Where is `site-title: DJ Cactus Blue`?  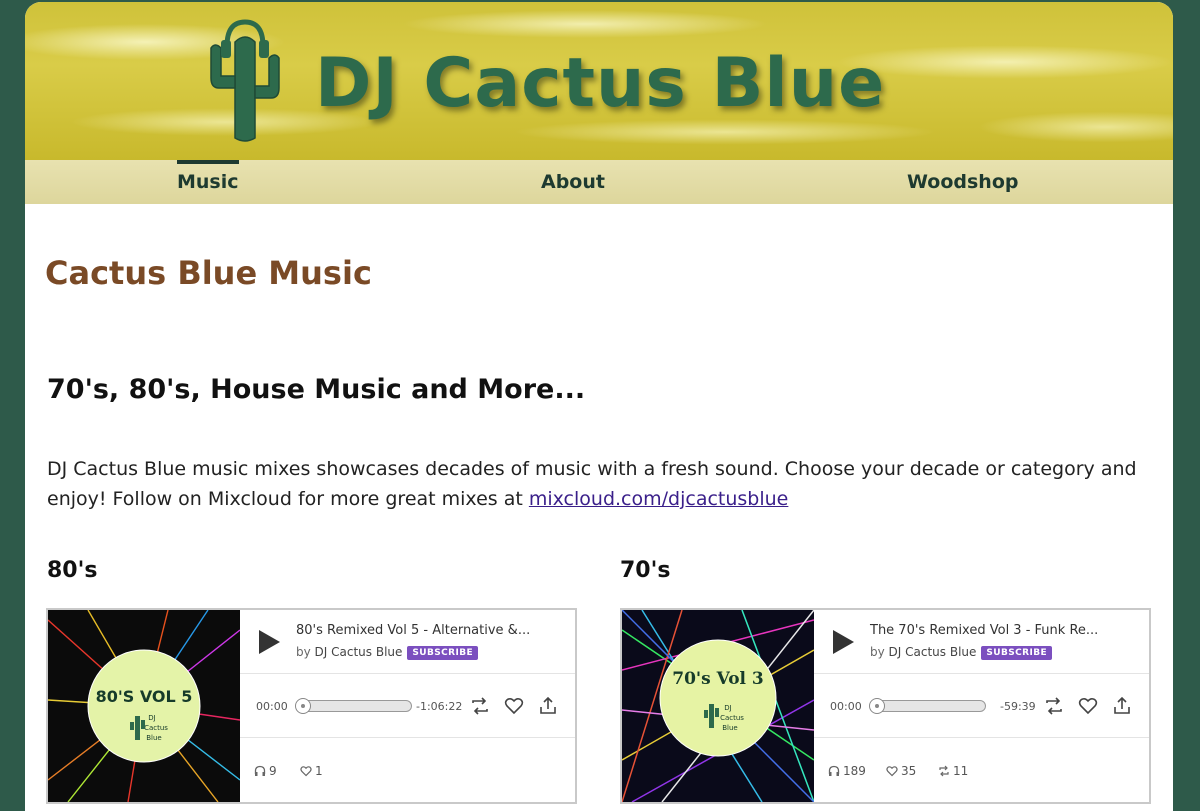
site-title: DJ Cactus Blue is located at coordinates (600, 83).